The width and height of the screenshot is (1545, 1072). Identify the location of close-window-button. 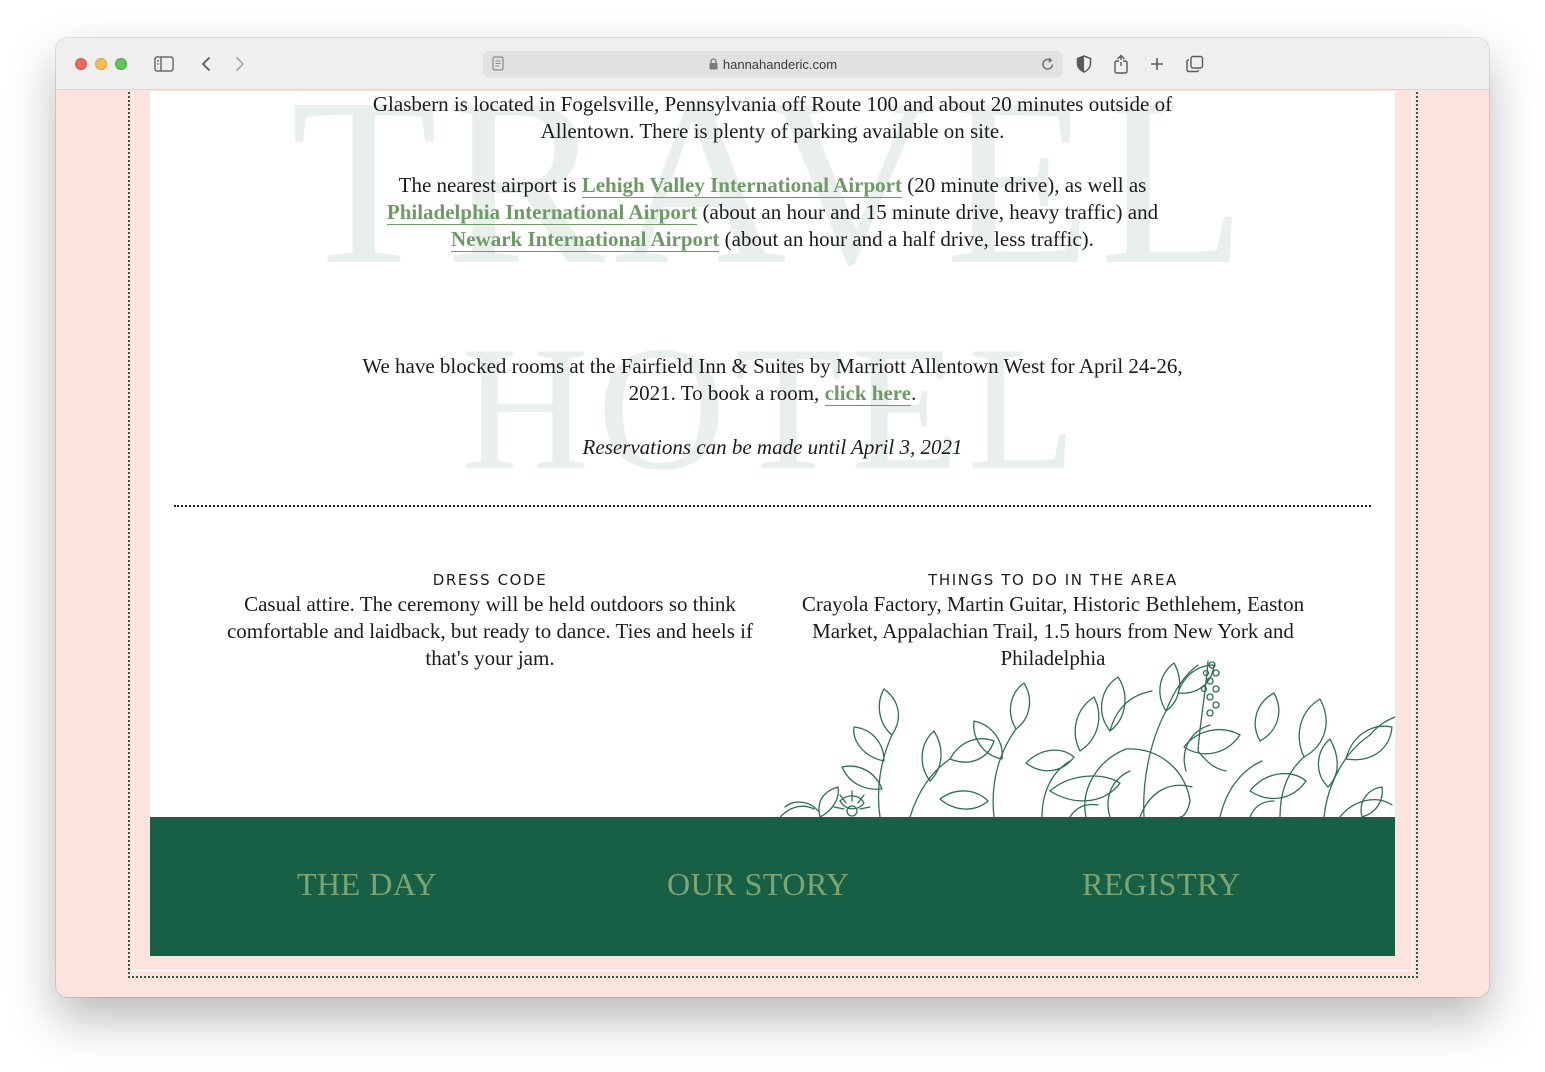
(81, 64).